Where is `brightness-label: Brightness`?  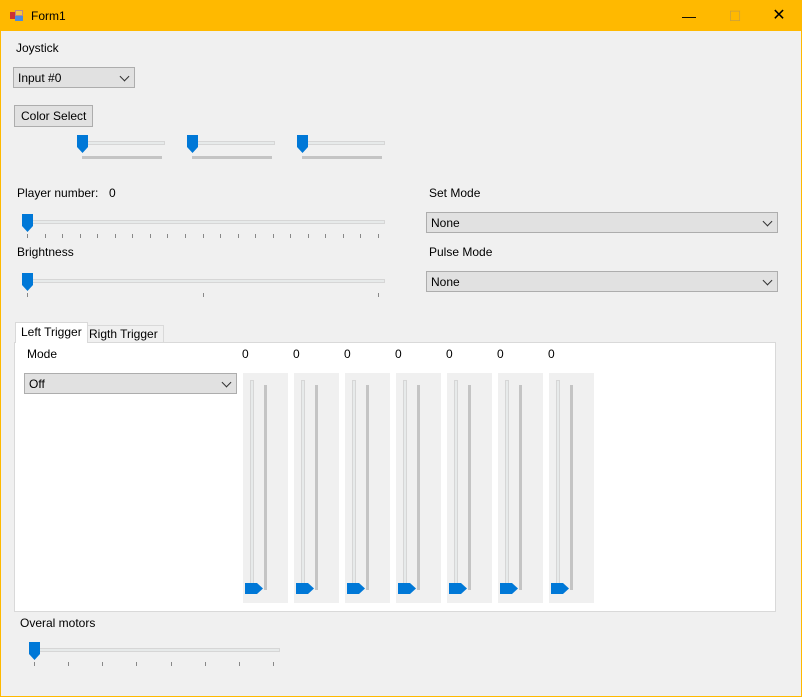 brightness-label: Brightness is located at coordinates (45, 252).